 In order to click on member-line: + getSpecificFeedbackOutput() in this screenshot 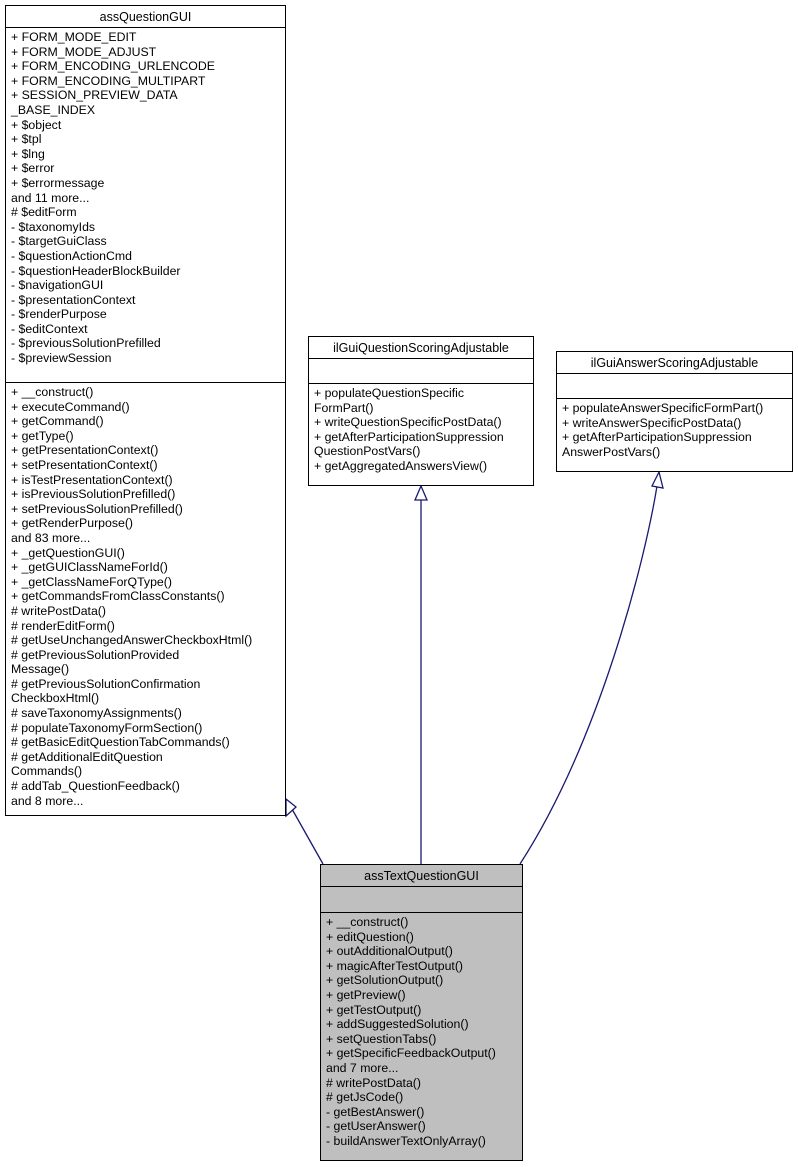, I will do `click(424, 1053)`.